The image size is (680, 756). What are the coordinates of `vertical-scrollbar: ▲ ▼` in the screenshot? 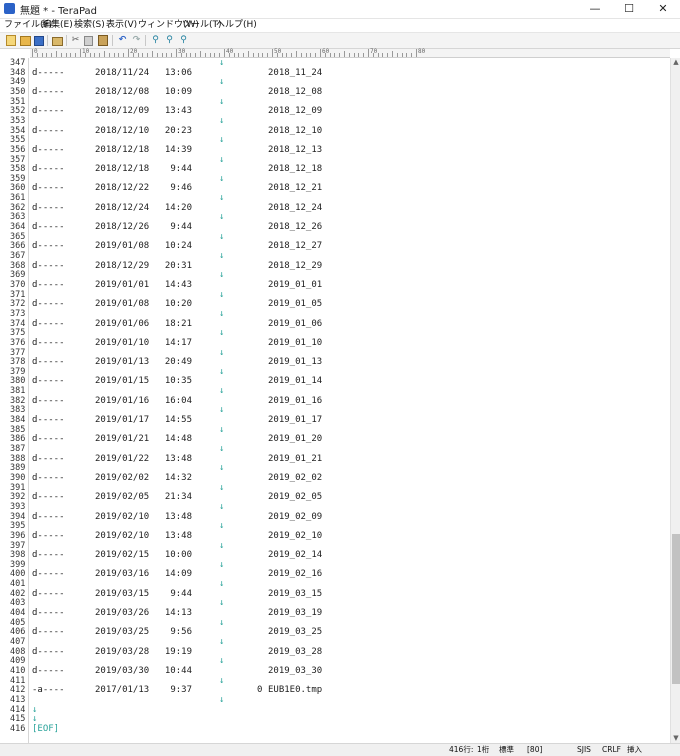 It's located at (675, 400).